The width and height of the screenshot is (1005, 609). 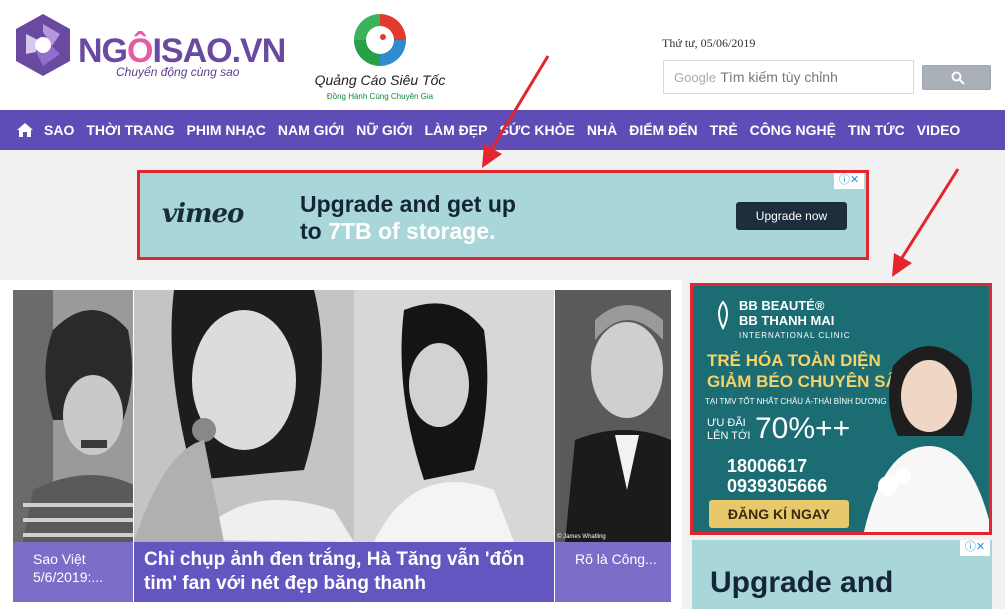 What do you see at coordinates (723, 315) in the screenshot?
I see `lotus-logo-icon` at bounding box center [723, 315].